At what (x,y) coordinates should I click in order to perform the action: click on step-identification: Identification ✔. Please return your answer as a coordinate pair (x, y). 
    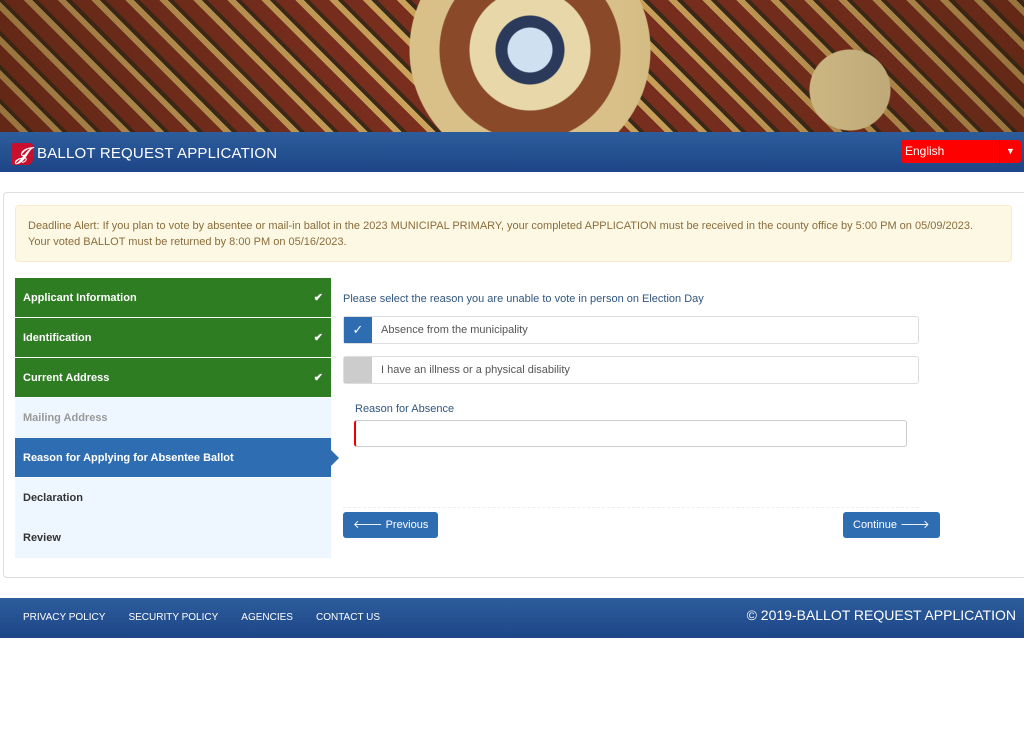
    Looking at the image, I should click on (173, 338).